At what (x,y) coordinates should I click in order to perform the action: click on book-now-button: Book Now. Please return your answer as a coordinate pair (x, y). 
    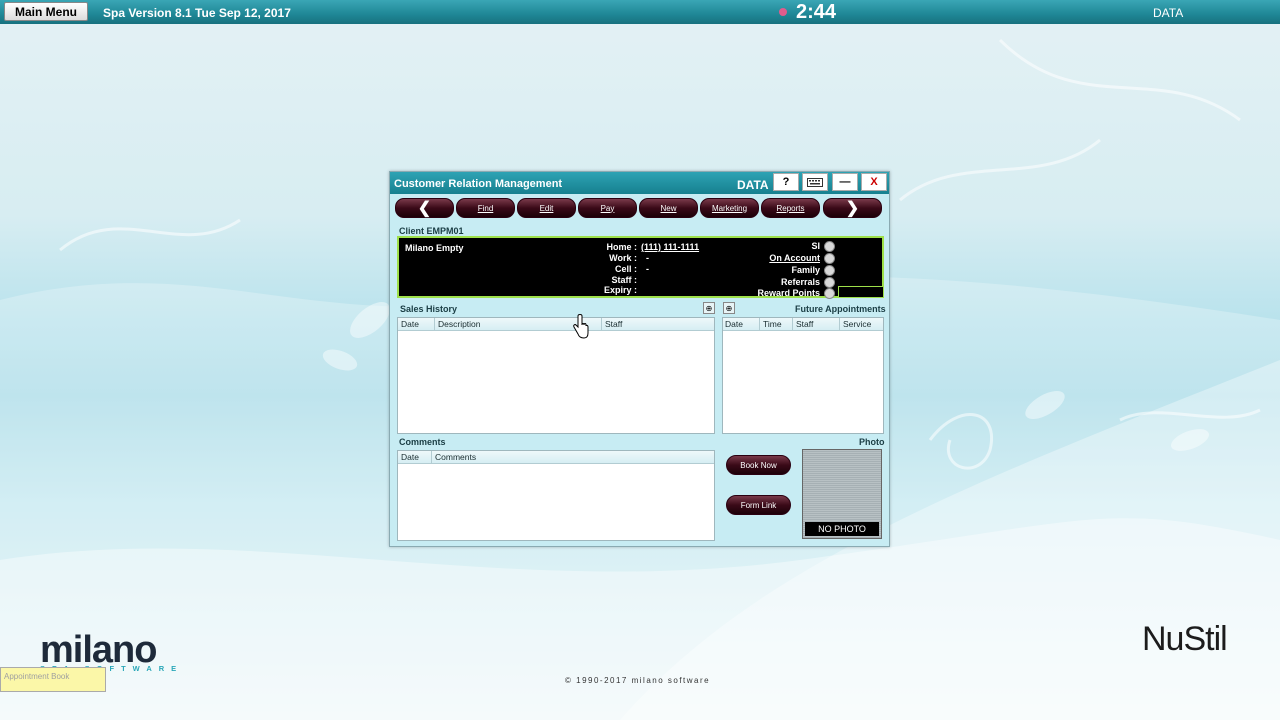
    Looking at the image, I should click on (758, 465).